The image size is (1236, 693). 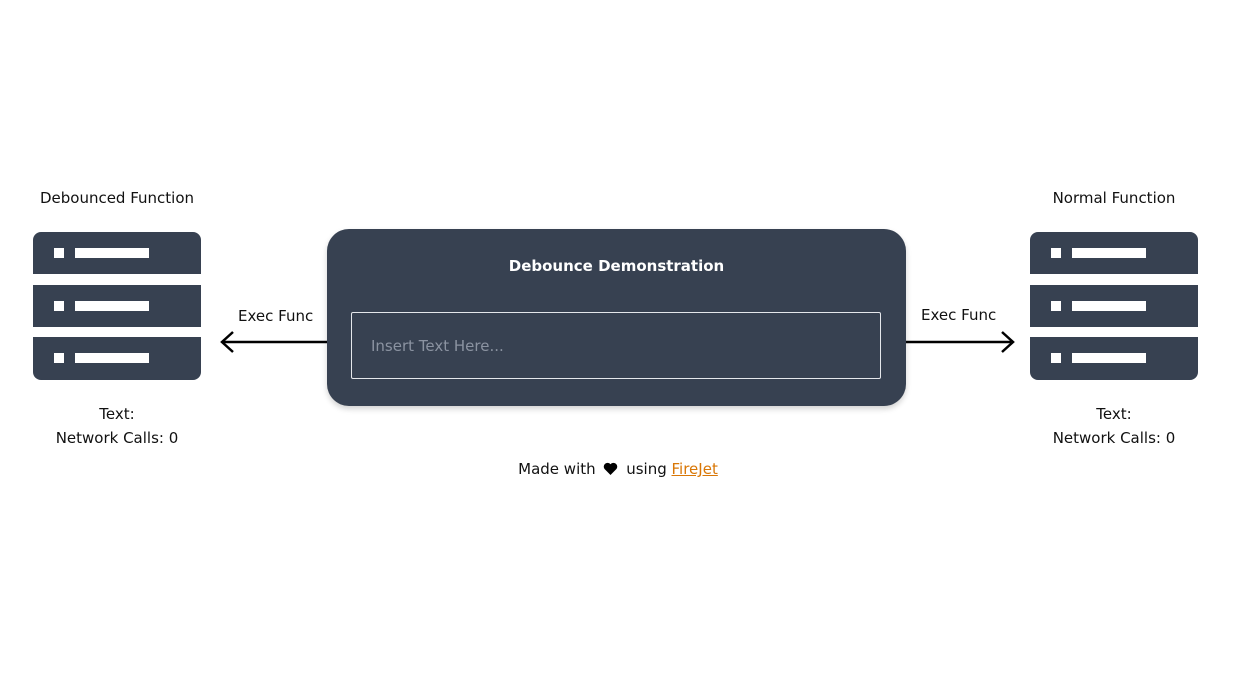 I want to click on debounced-calls-line: Network Calls: 0, so click(x=117, y=438).